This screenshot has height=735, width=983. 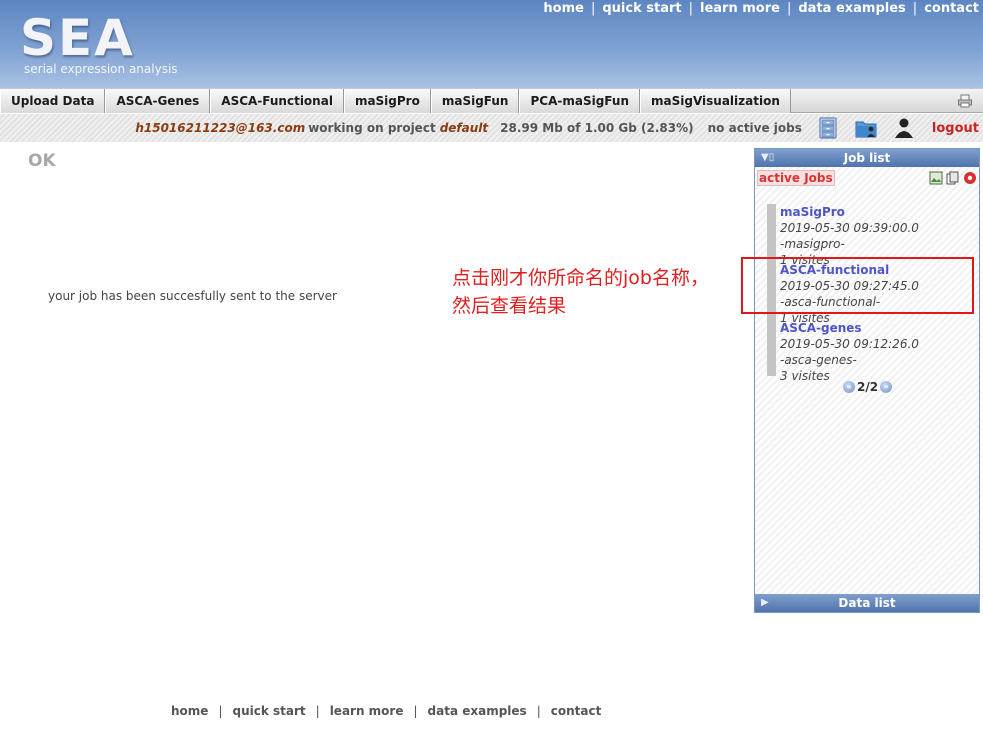 What do you see at coordinates (866, 128) in the screenshot?
I see `folder-user-icon` at bounding box center [866, 128].